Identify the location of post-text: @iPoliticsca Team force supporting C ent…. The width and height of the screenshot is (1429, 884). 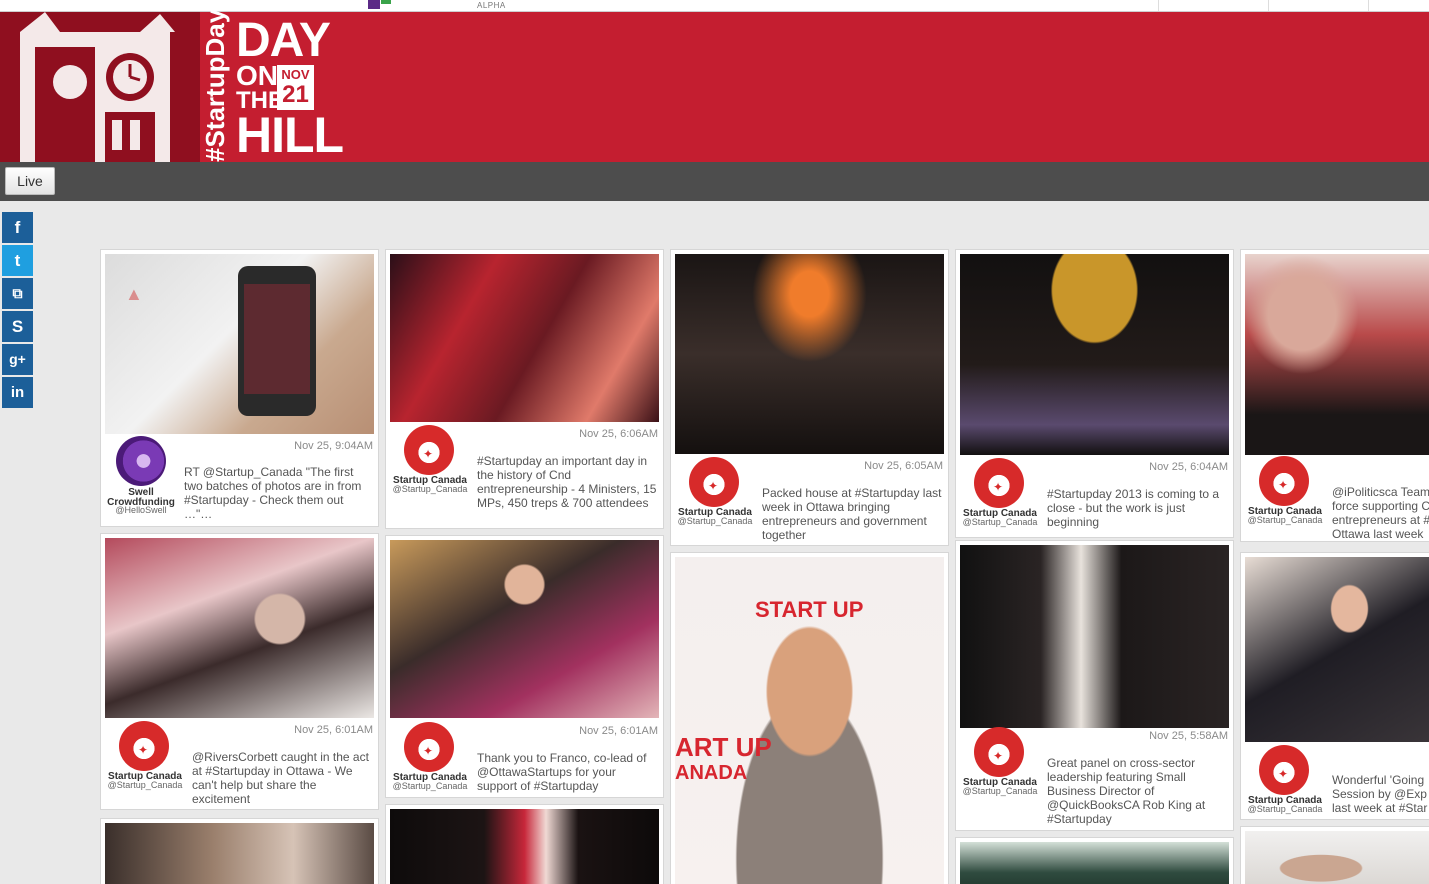
(1380, 513).